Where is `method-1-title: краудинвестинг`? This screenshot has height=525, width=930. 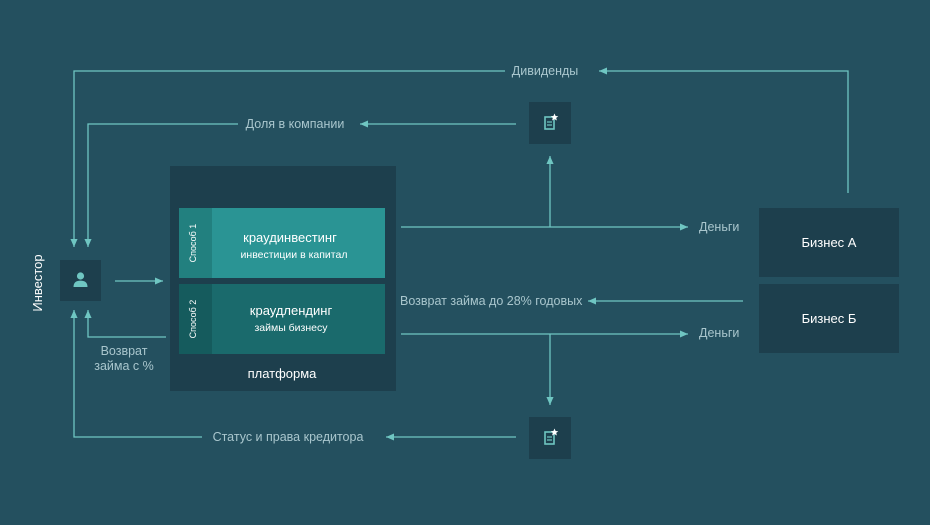
method-1-title: краудинвестинг is located at coordinates (290, 237).